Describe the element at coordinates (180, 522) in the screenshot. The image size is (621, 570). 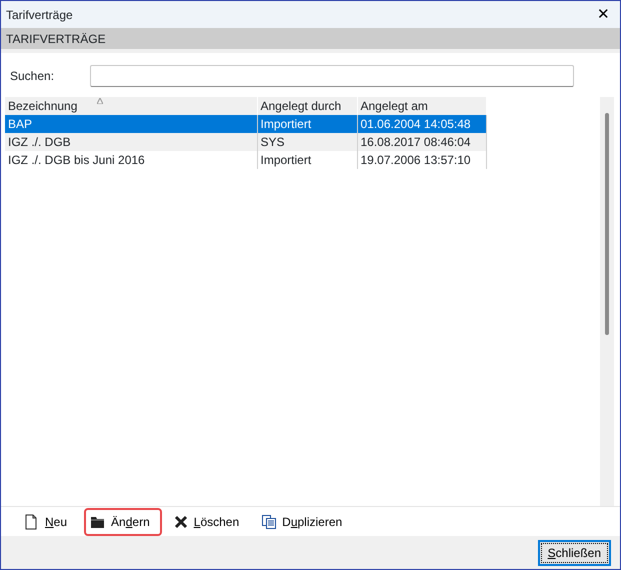
I see `x-icon` at that location.